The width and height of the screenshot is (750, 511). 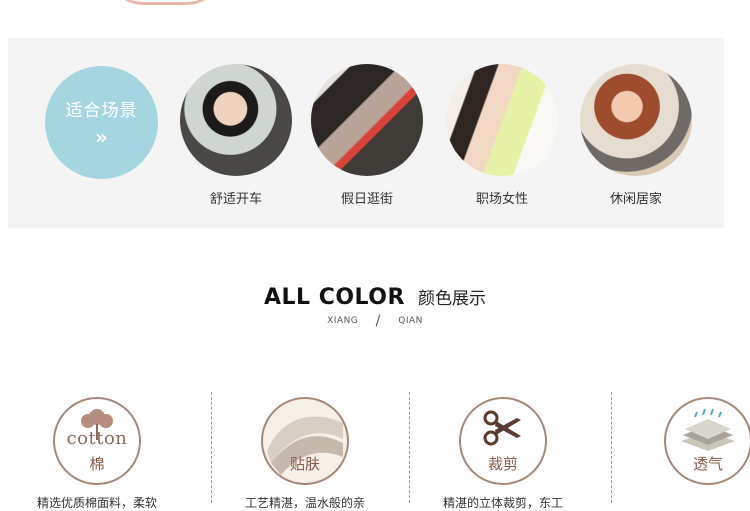 I want to click on scene-item-shopping: 假日逛街, so click(x=367, y=135).